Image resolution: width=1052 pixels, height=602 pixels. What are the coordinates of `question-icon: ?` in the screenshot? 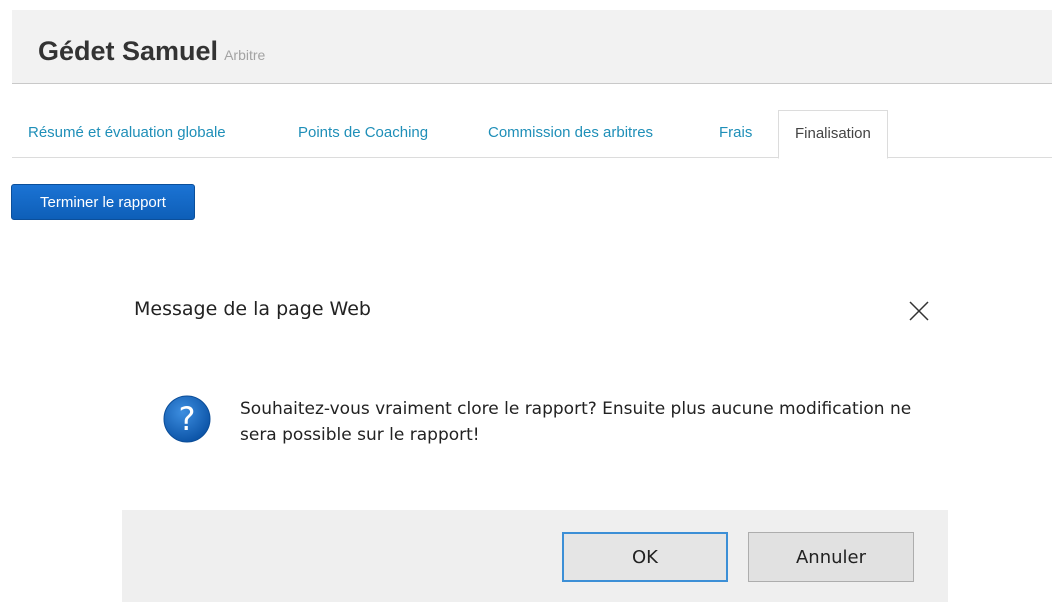 It's located at (187, 419).